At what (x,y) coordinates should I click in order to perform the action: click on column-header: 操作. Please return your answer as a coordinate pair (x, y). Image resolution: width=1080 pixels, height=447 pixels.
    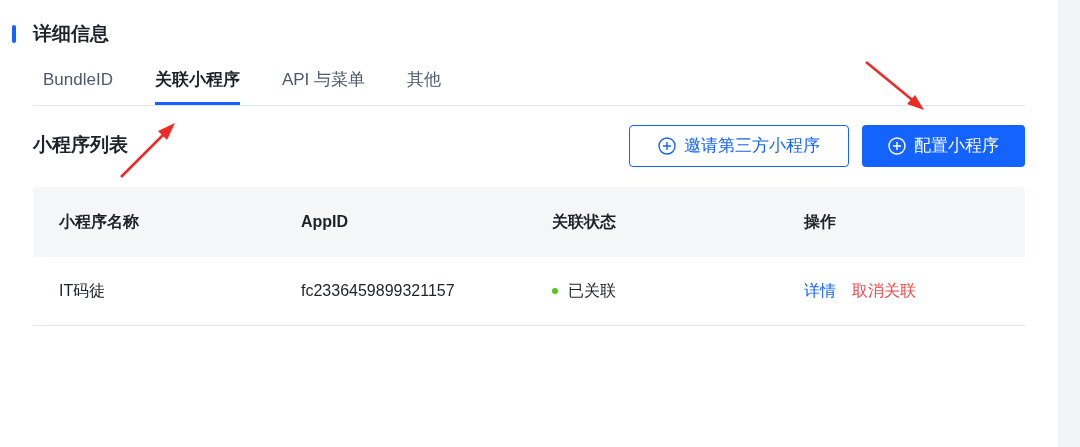
    Looking at the image, I should click on (820, 221).